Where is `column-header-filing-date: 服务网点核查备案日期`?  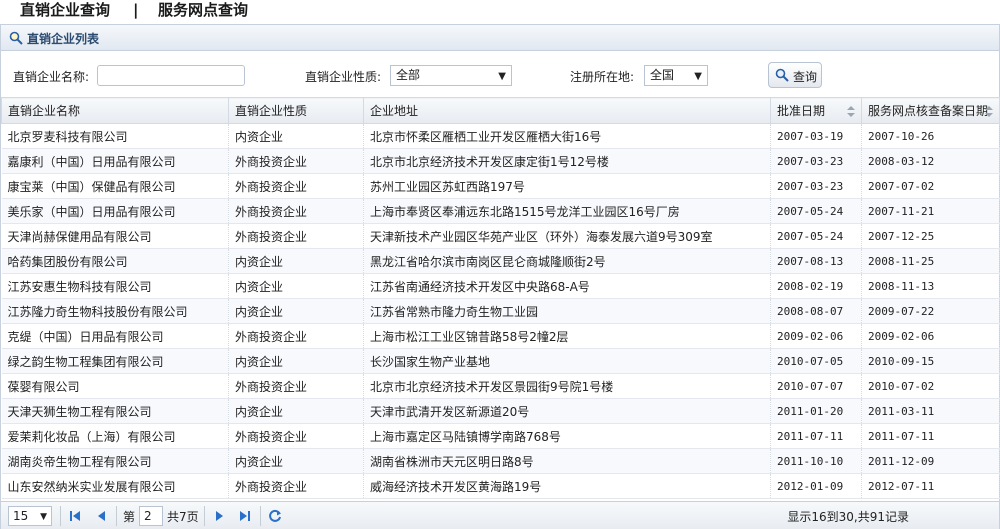
column-header-filing-date: 服务网点核查备案日期 is located at coordinates (930, 110).